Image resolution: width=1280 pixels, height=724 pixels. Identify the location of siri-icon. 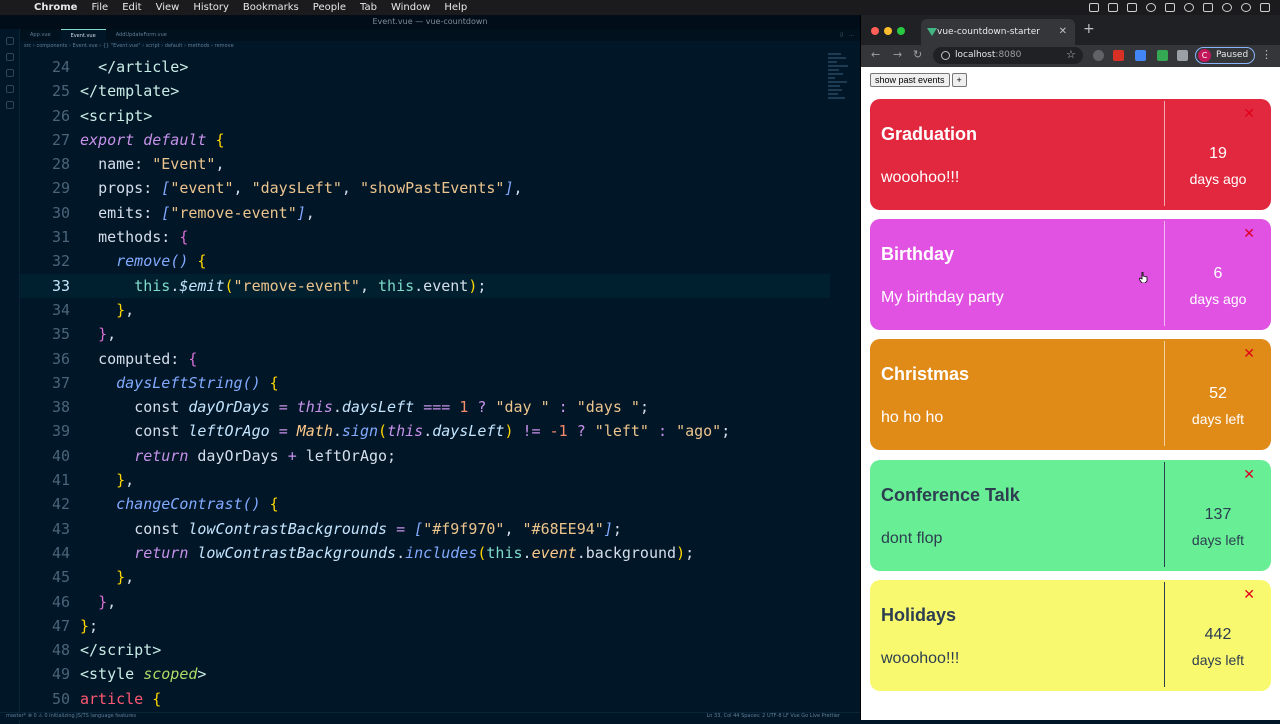
(1246, 7).